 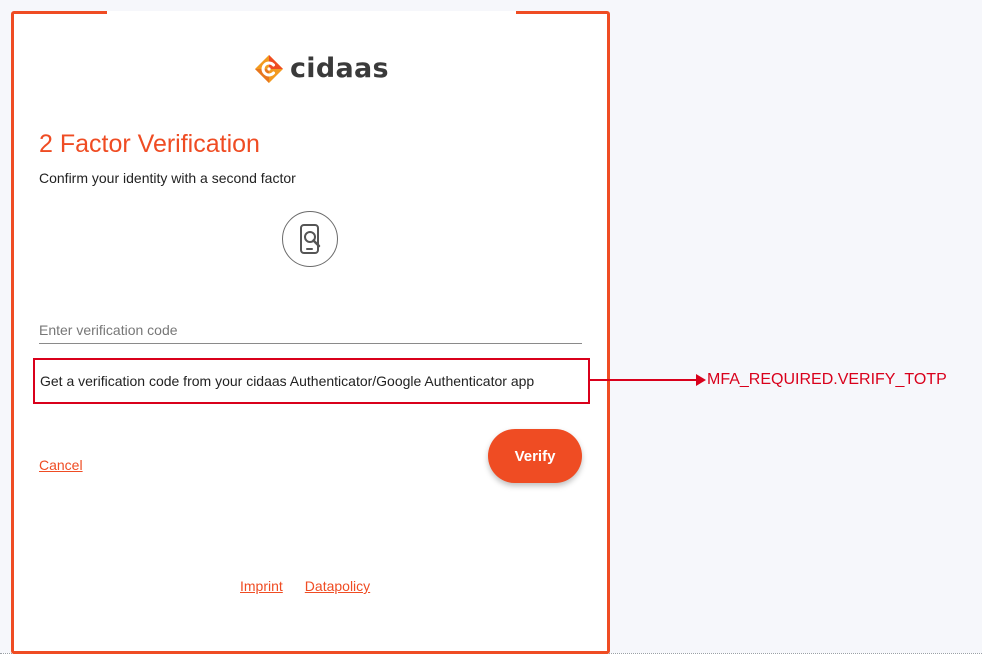 What do you see at coordinates (535, 456) in the screenshot?
I see `verify-button: Verify` at bounding box center [535, 456].